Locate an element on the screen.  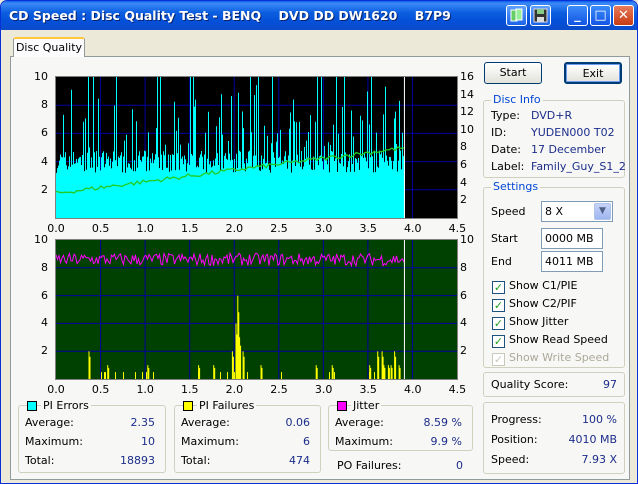
top-x-label-1: 0.5 is located at coordinates (100, 228).